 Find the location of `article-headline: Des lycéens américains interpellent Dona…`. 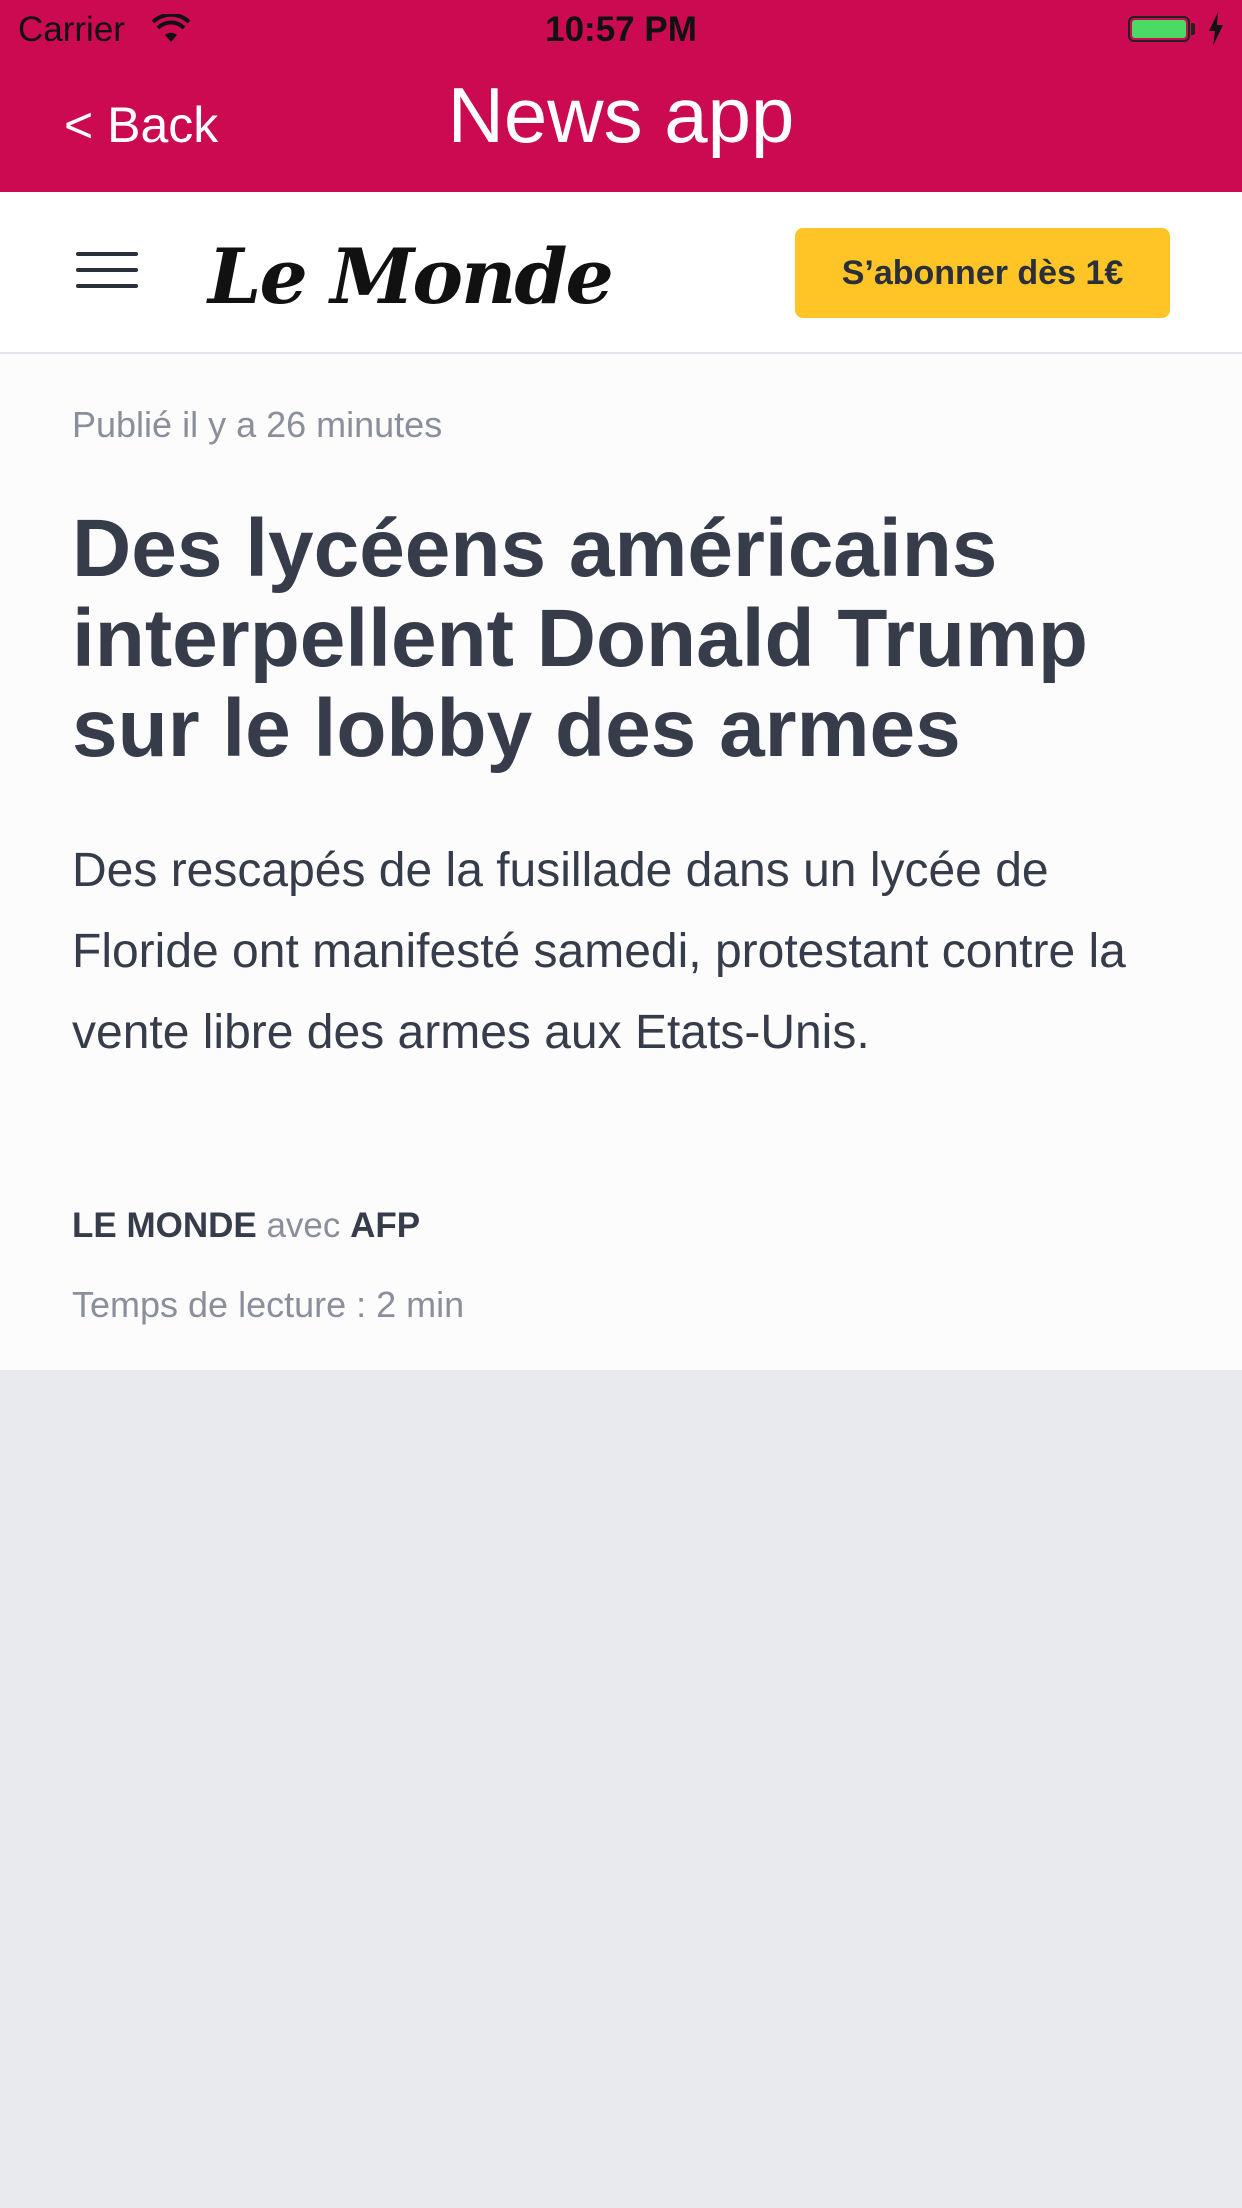

article-headline: Des lycéens américains interpellent Dona… is located at coordinates (580, 638).